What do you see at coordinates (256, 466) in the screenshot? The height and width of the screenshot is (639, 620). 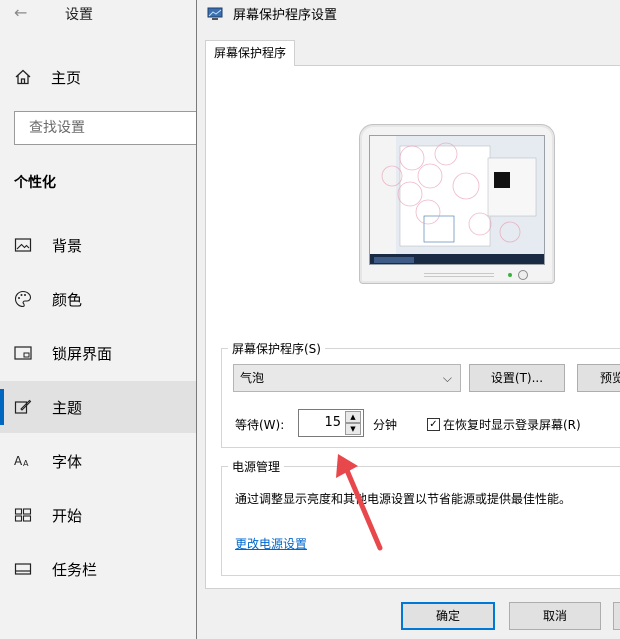 I see `power-group-title: 电源管理` at bounding box center [256, 466].